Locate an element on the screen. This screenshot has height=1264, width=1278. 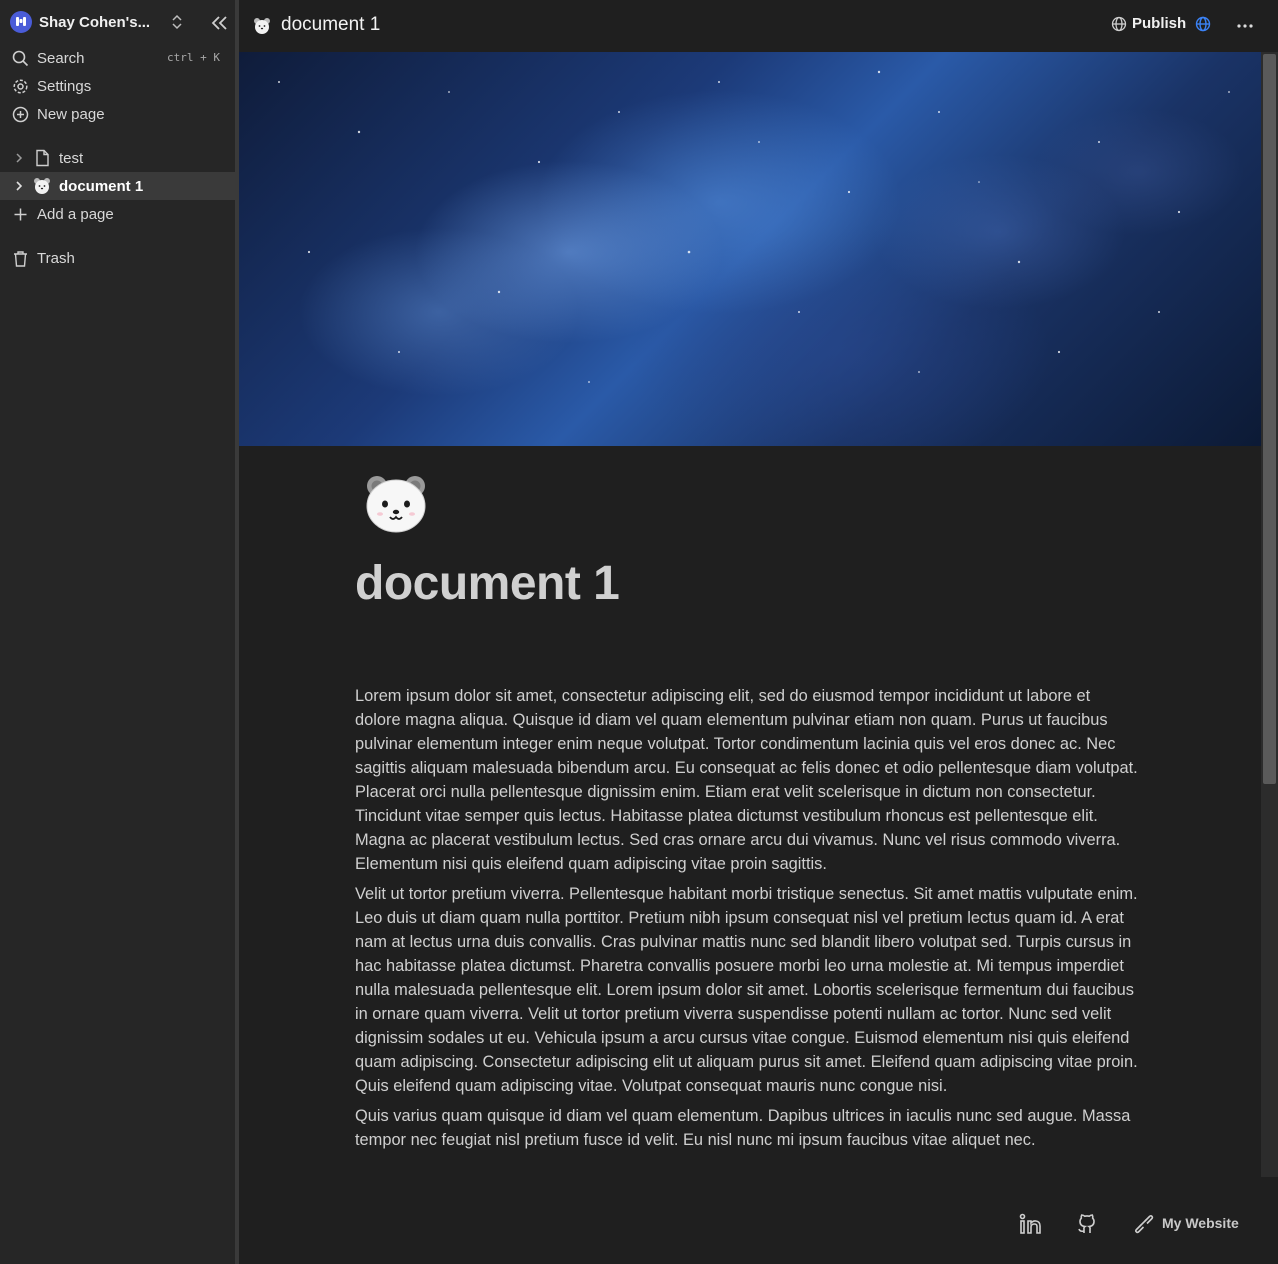
github-icon is located at coordinates (1087, 1224).